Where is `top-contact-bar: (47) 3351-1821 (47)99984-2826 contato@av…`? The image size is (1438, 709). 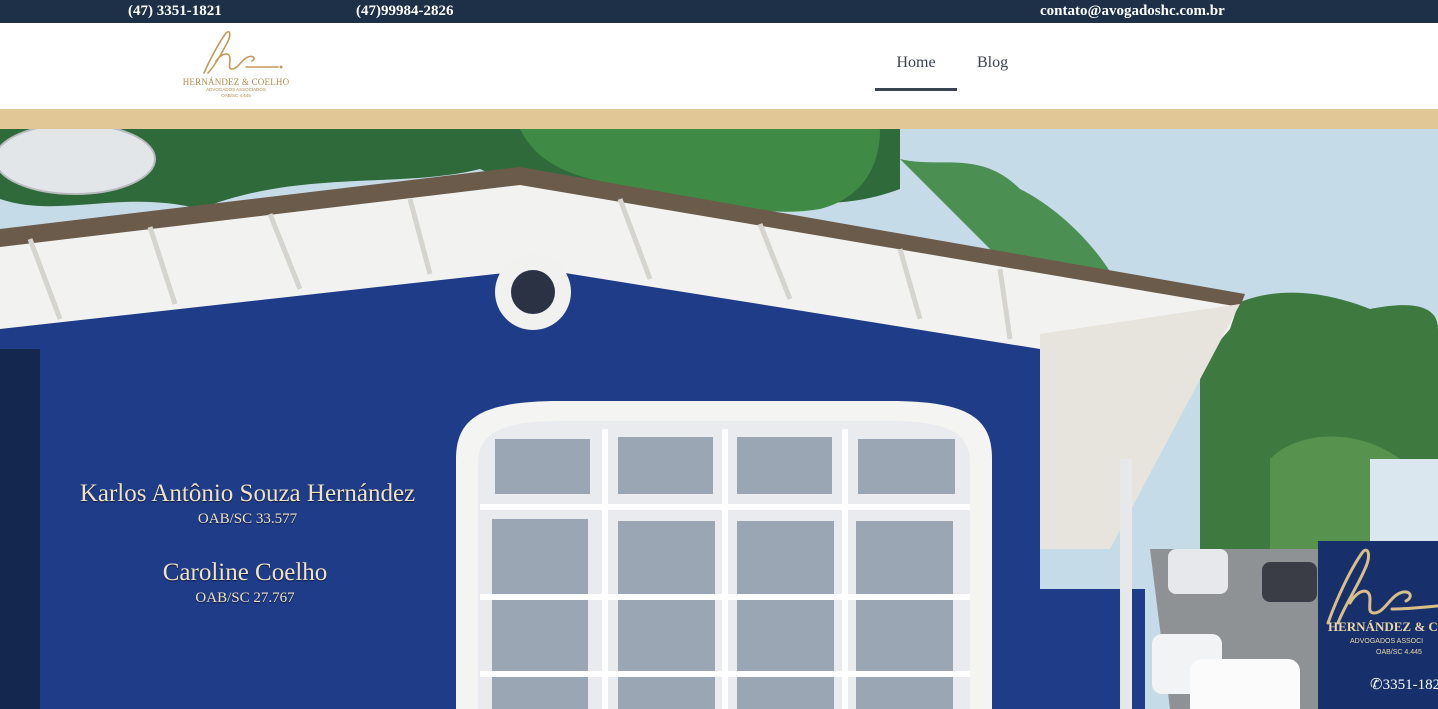 top-contact-bar: (47) 3351-1821 (47)99984-2826 contato@av… is located at coordinates (719, 11).